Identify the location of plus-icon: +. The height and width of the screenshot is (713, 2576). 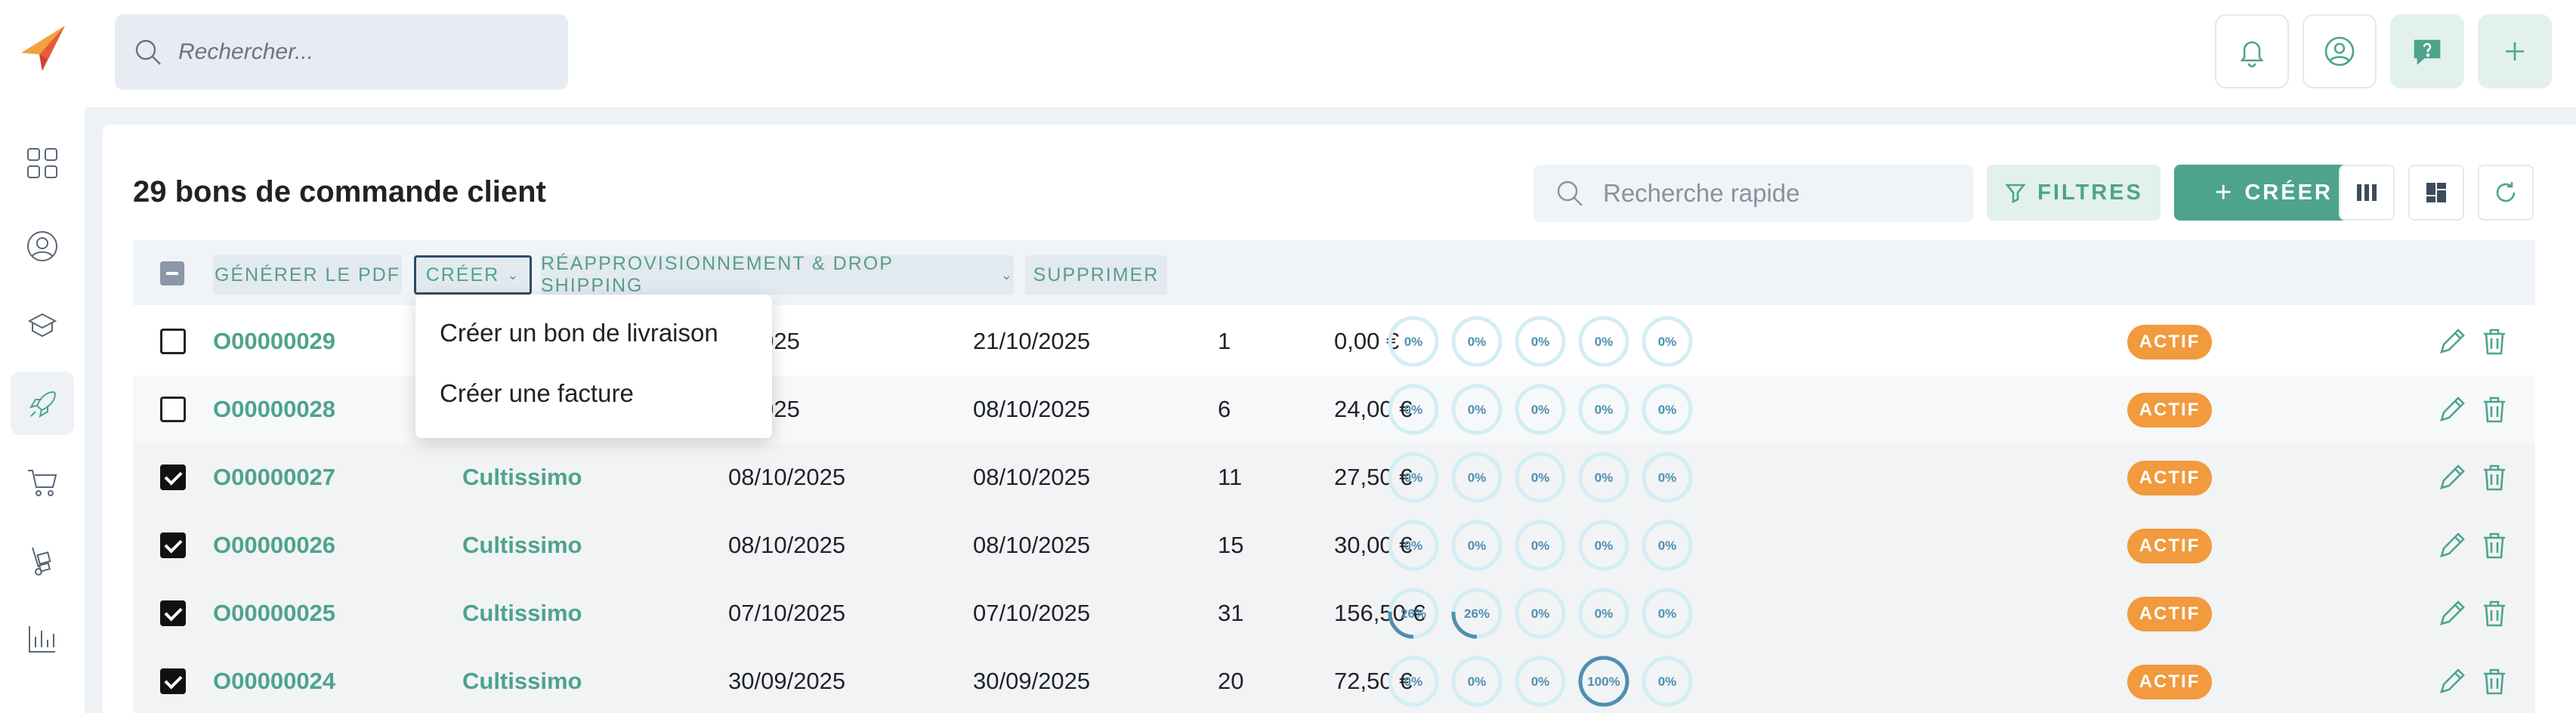
(2225, 192).